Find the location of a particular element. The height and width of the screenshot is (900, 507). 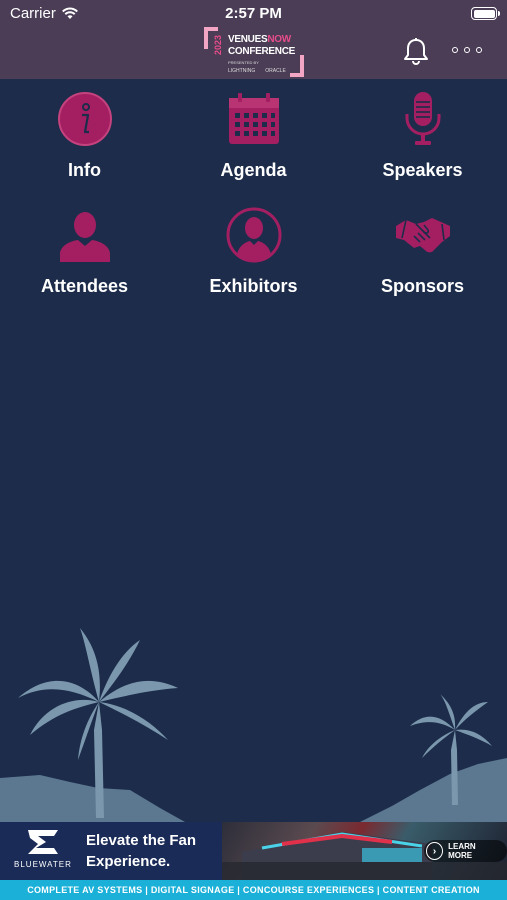

person-icon is located at coordinates (85, 237).